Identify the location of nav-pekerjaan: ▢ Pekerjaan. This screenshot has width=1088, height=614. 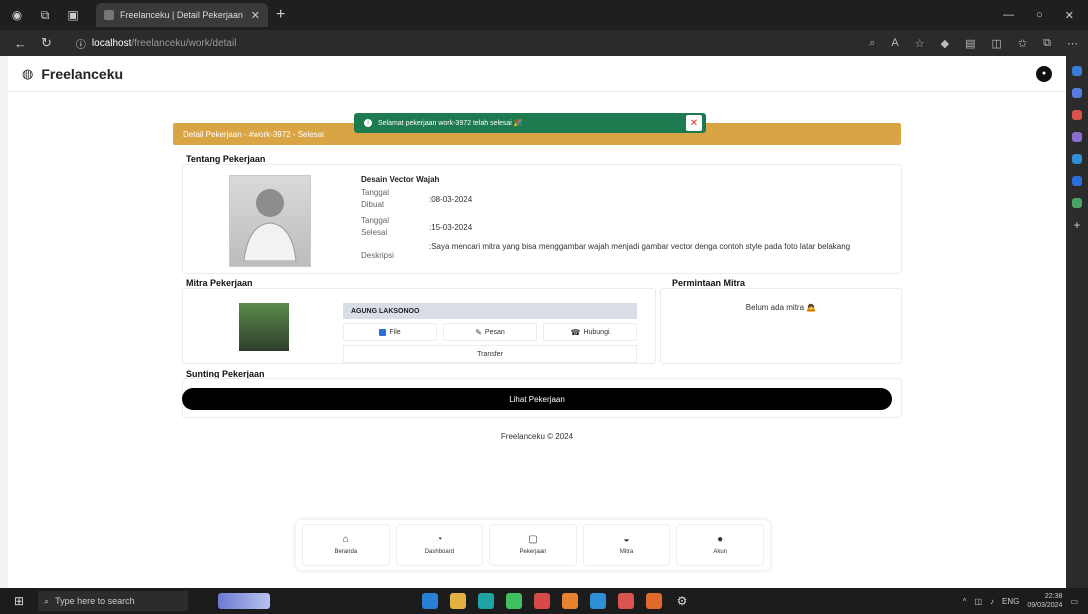
(533, 545).